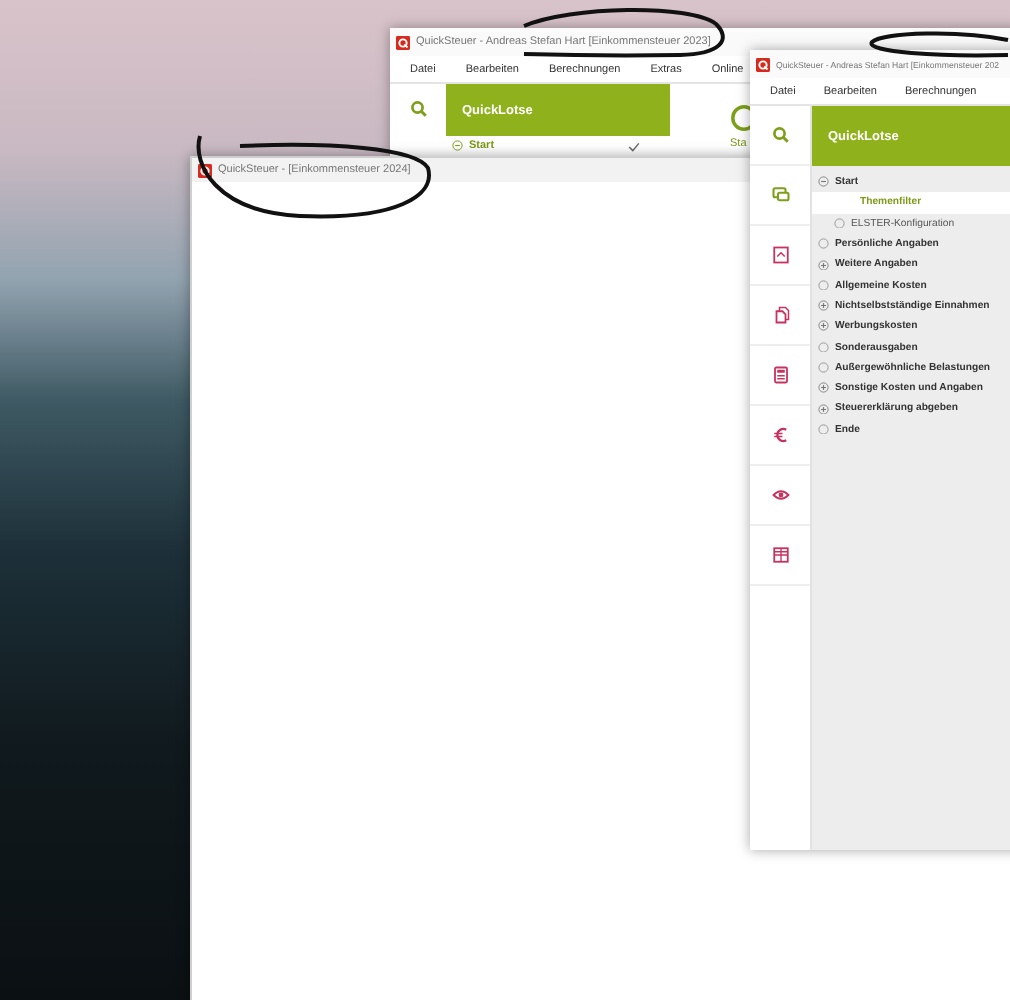 Image resolution: width=1010 pixels, height=1000 pixels. I want to click on documents-icon, so click(780, 315).